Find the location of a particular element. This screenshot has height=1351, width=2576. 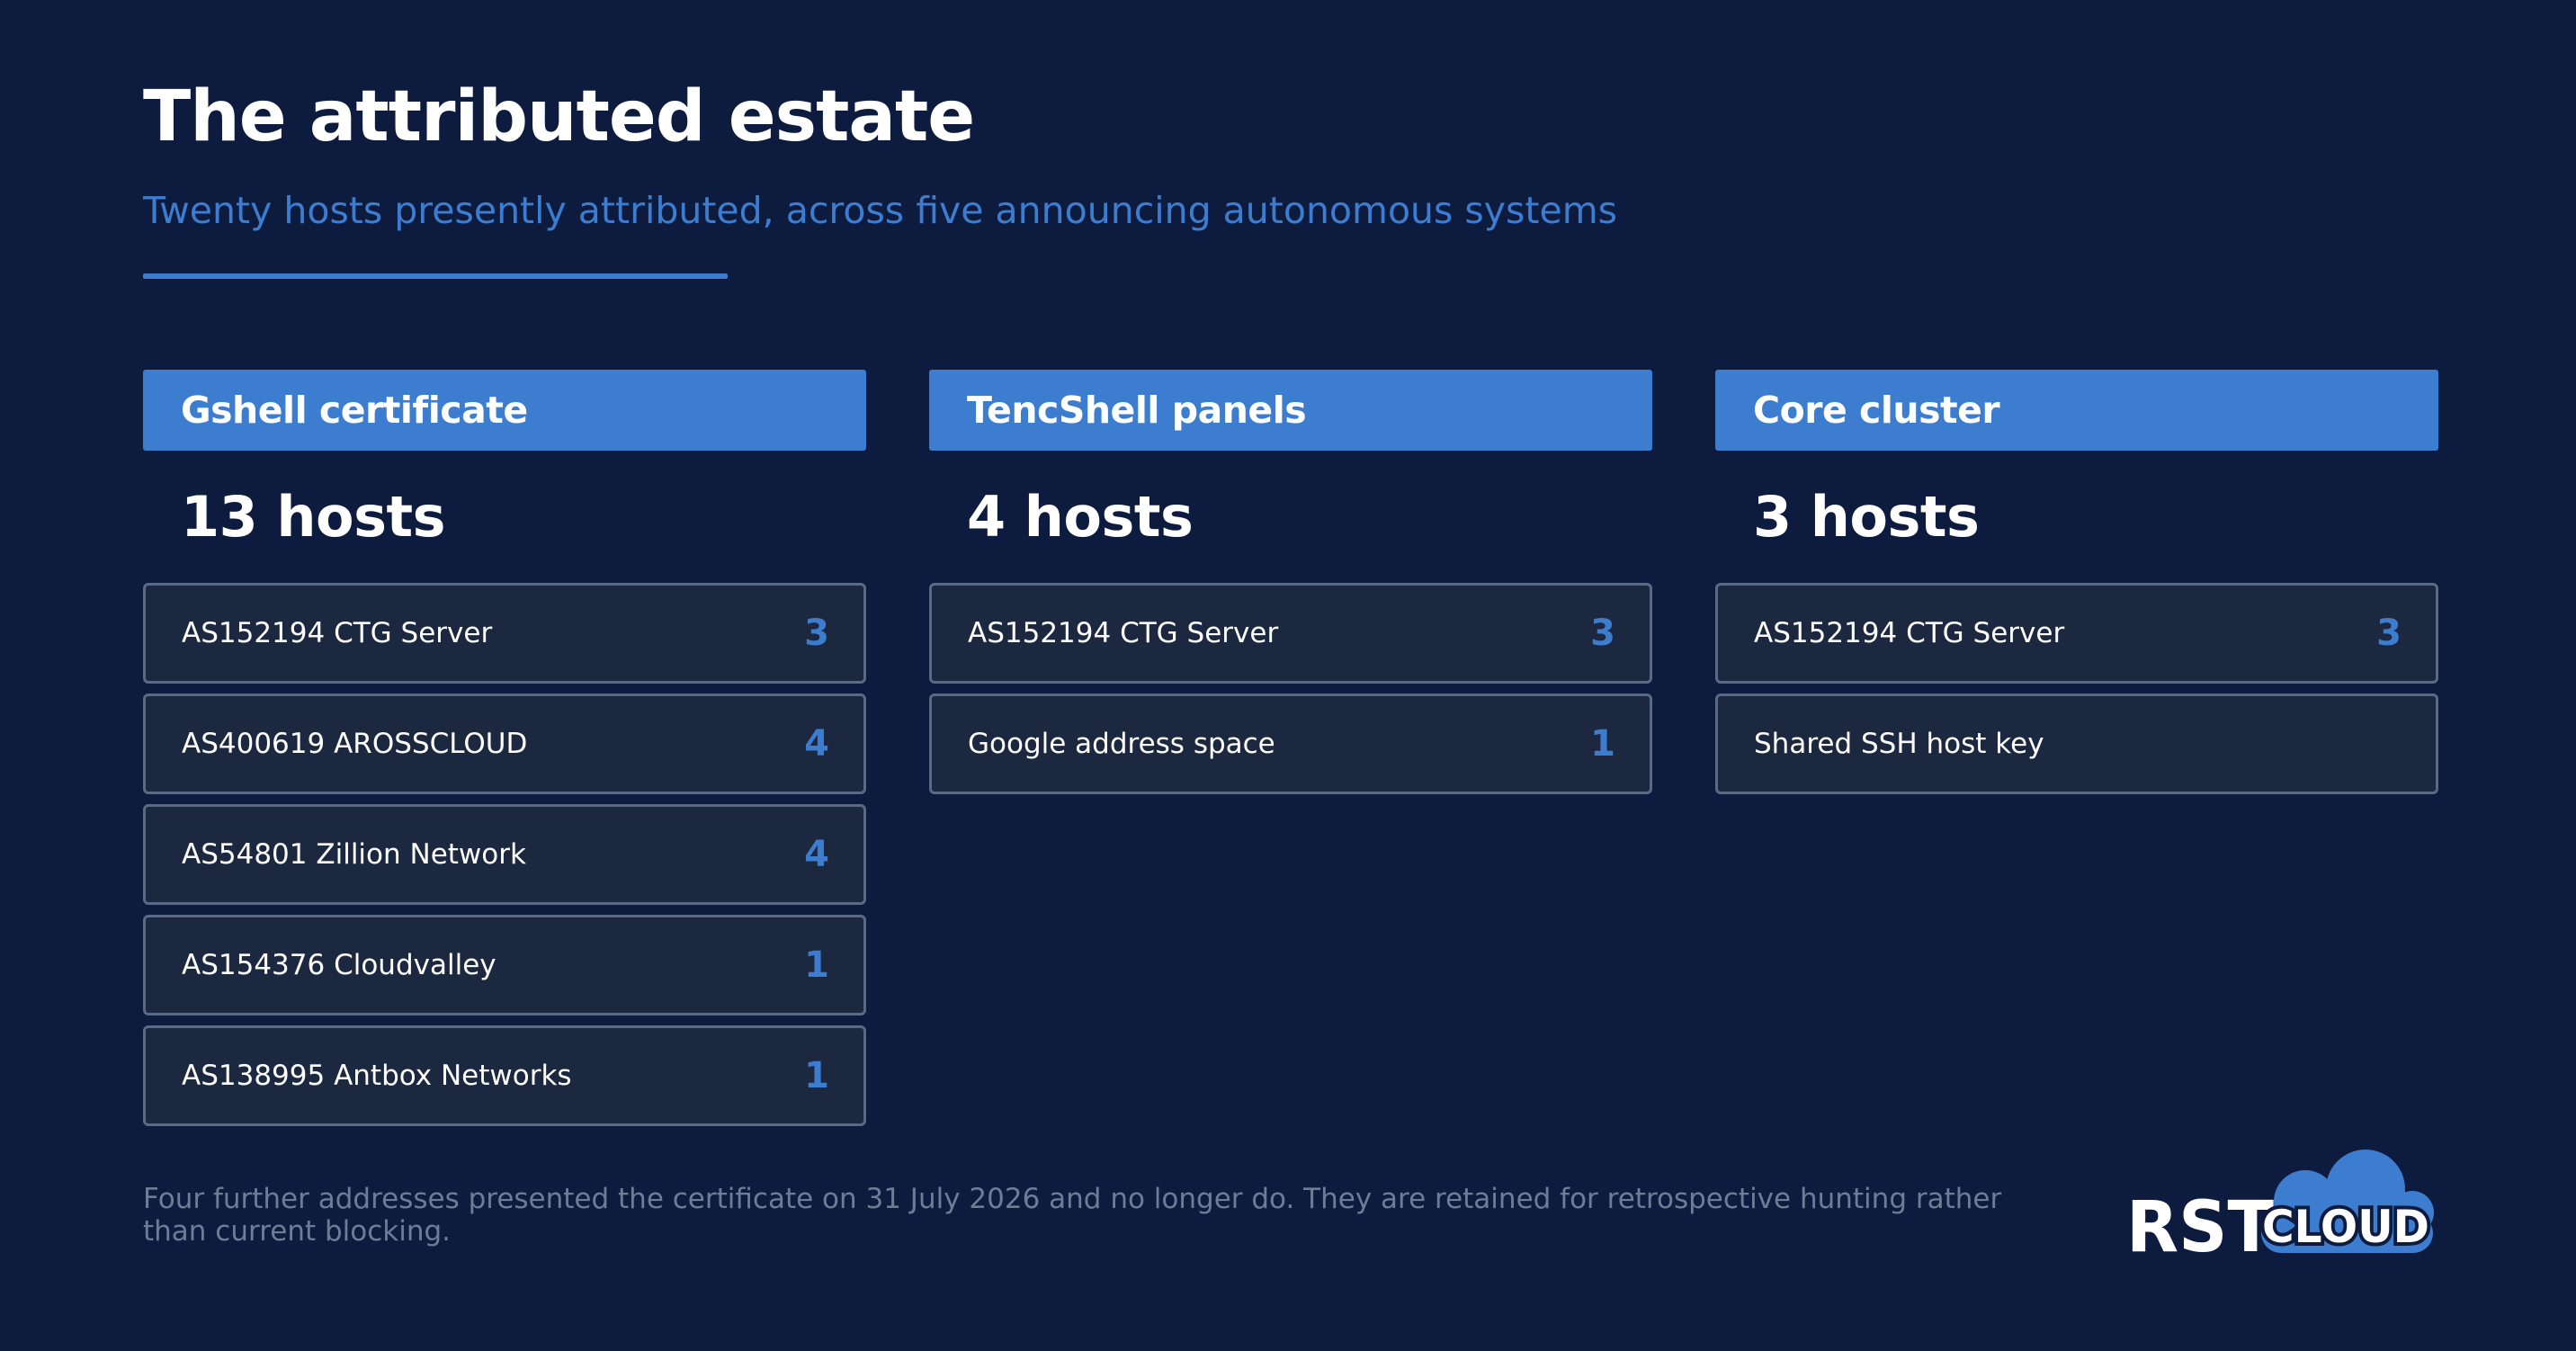

logo-wordmark: RST is located at coordinates (2200, 1222).